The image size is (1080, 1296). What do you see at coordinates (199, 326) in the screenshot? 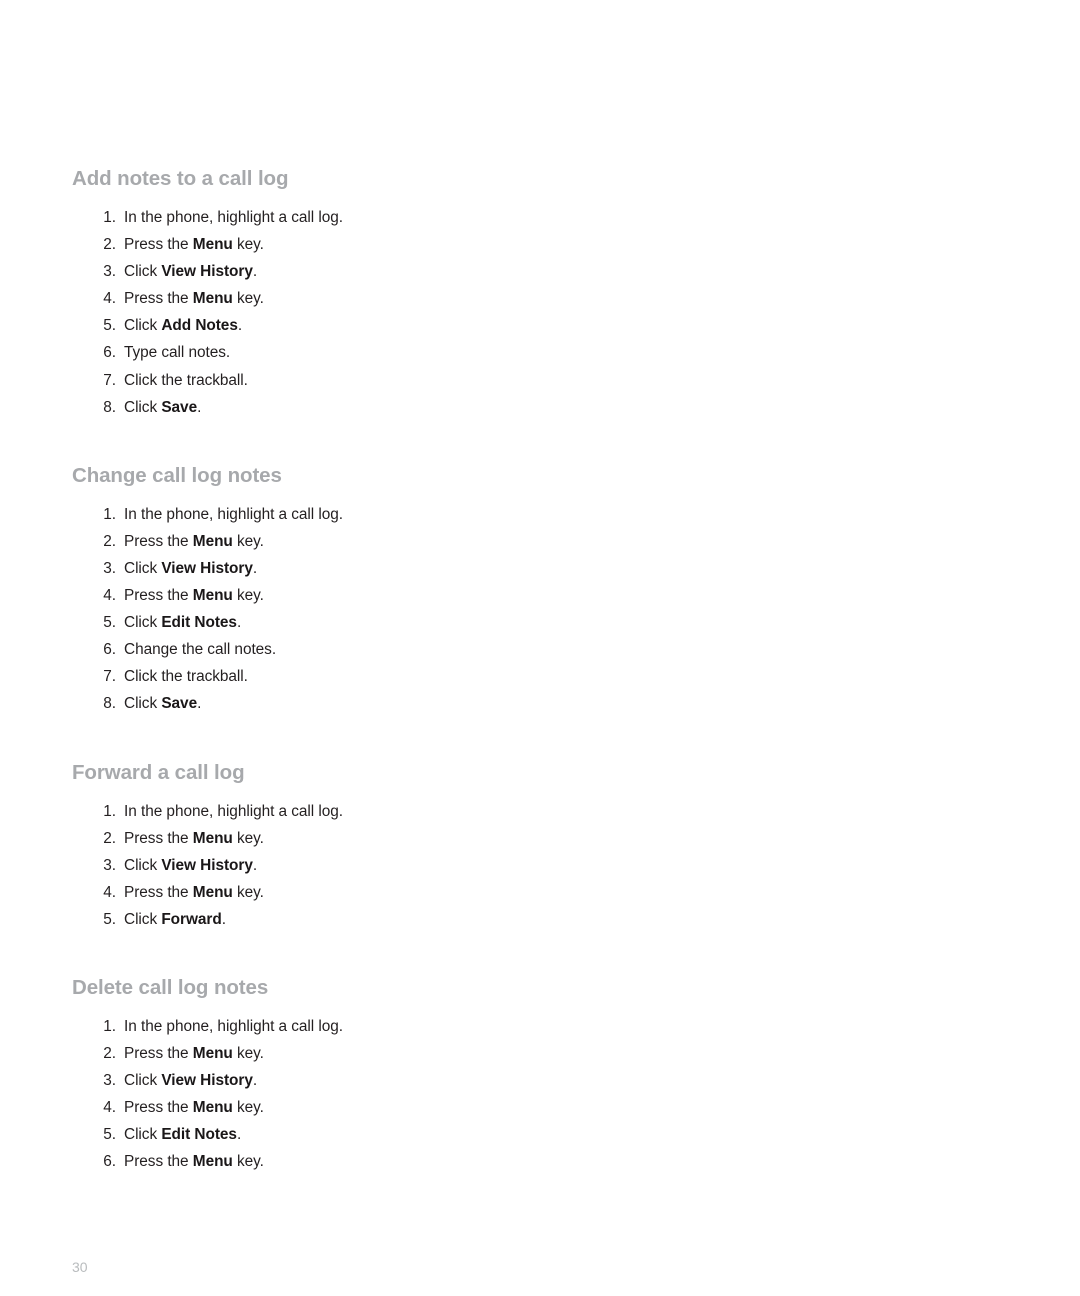
I see `ui-label-emphasis: Add Notes` at bounding box center [199, 326].